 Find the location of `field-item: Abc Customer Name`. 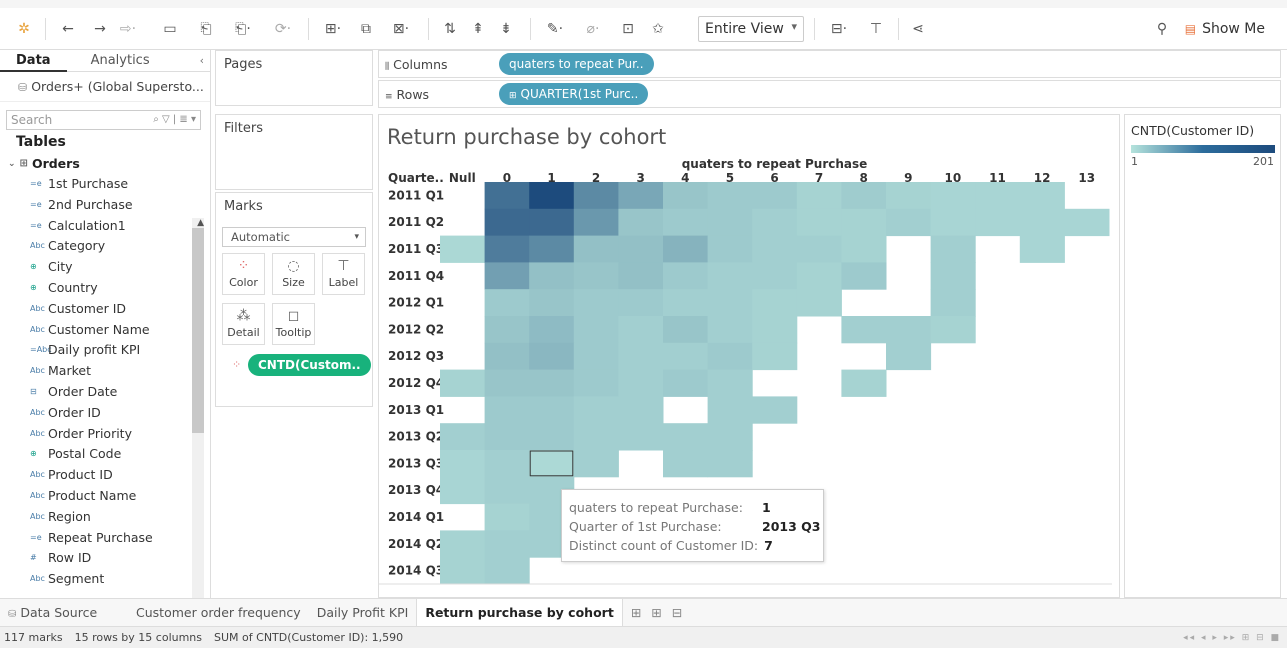

field-item: Abc Customer Name is located at coordinates (105, 330).